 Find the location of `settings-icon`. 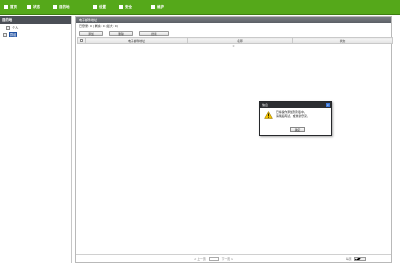

settings-icon is located at coordinates (95, 7).